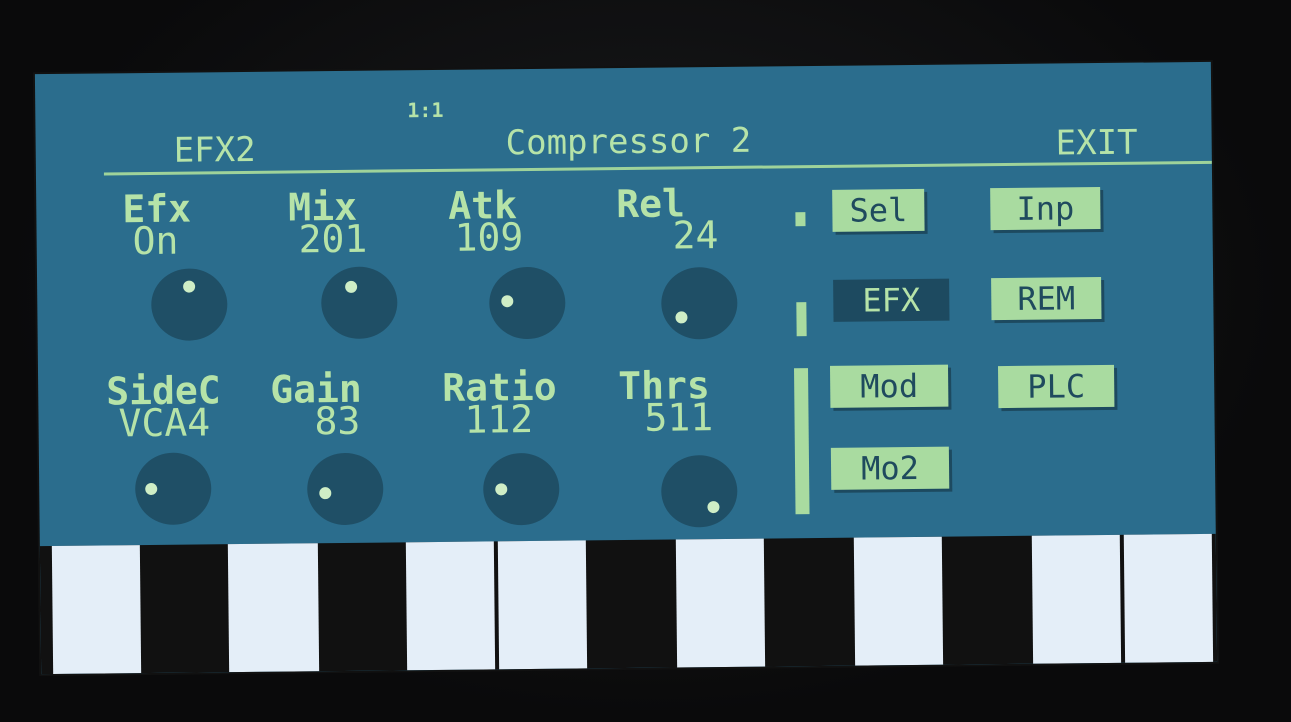  I want to click on rel-knob, so click(699, 303).